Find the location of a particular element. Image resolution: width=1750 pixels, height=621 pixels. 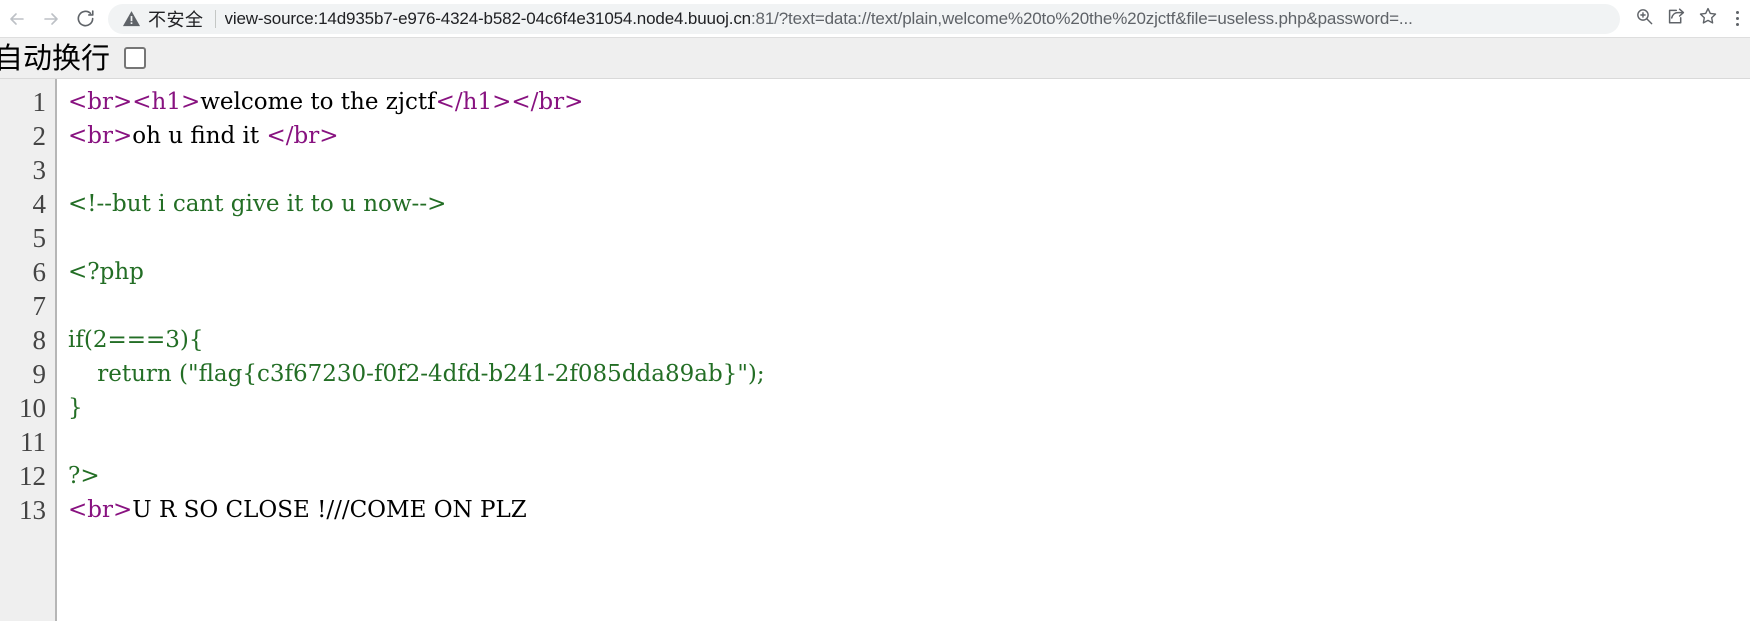

word-wrap-label: 自动换行 is located at coordinates (55, 57).